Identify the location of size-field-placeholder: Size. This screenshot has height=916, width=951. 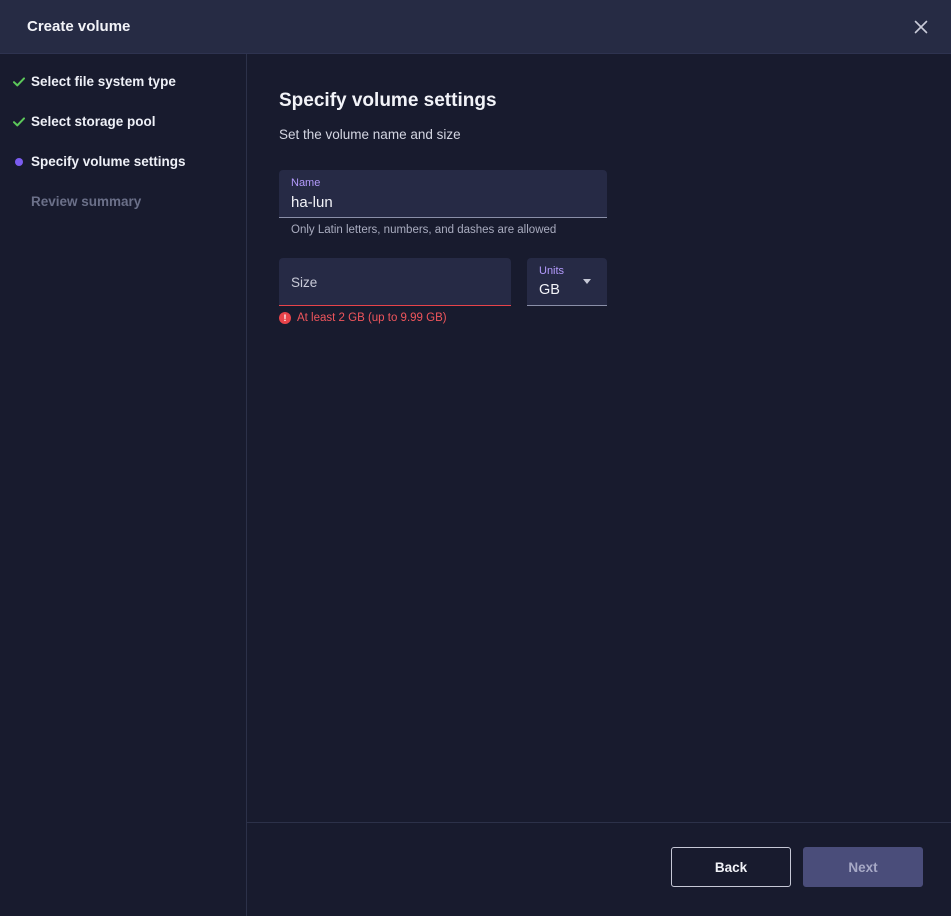
(304, 282).